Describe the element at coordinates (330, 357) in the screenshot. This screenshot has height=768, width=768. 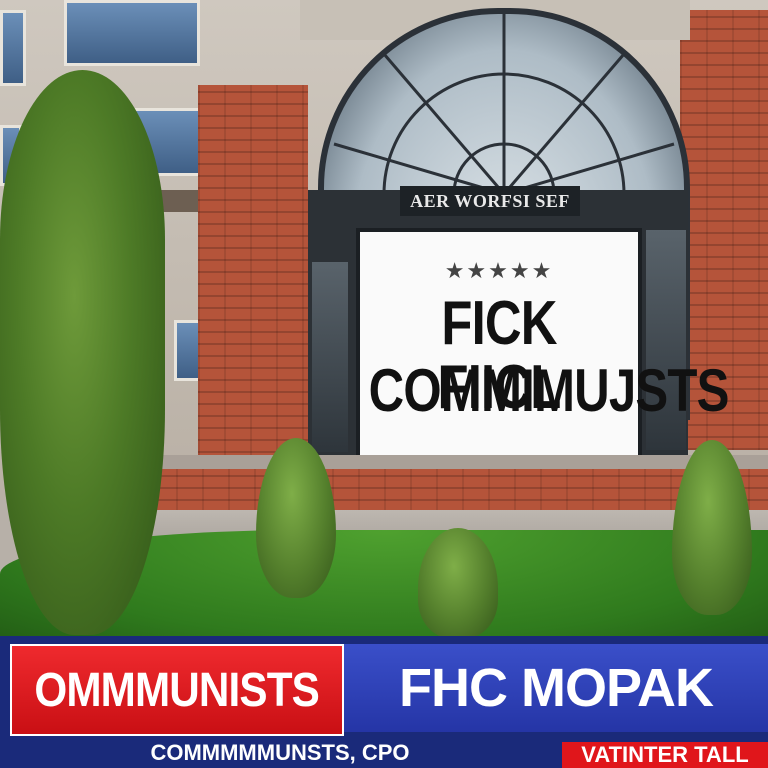
I see `side-glass-left` at that location.